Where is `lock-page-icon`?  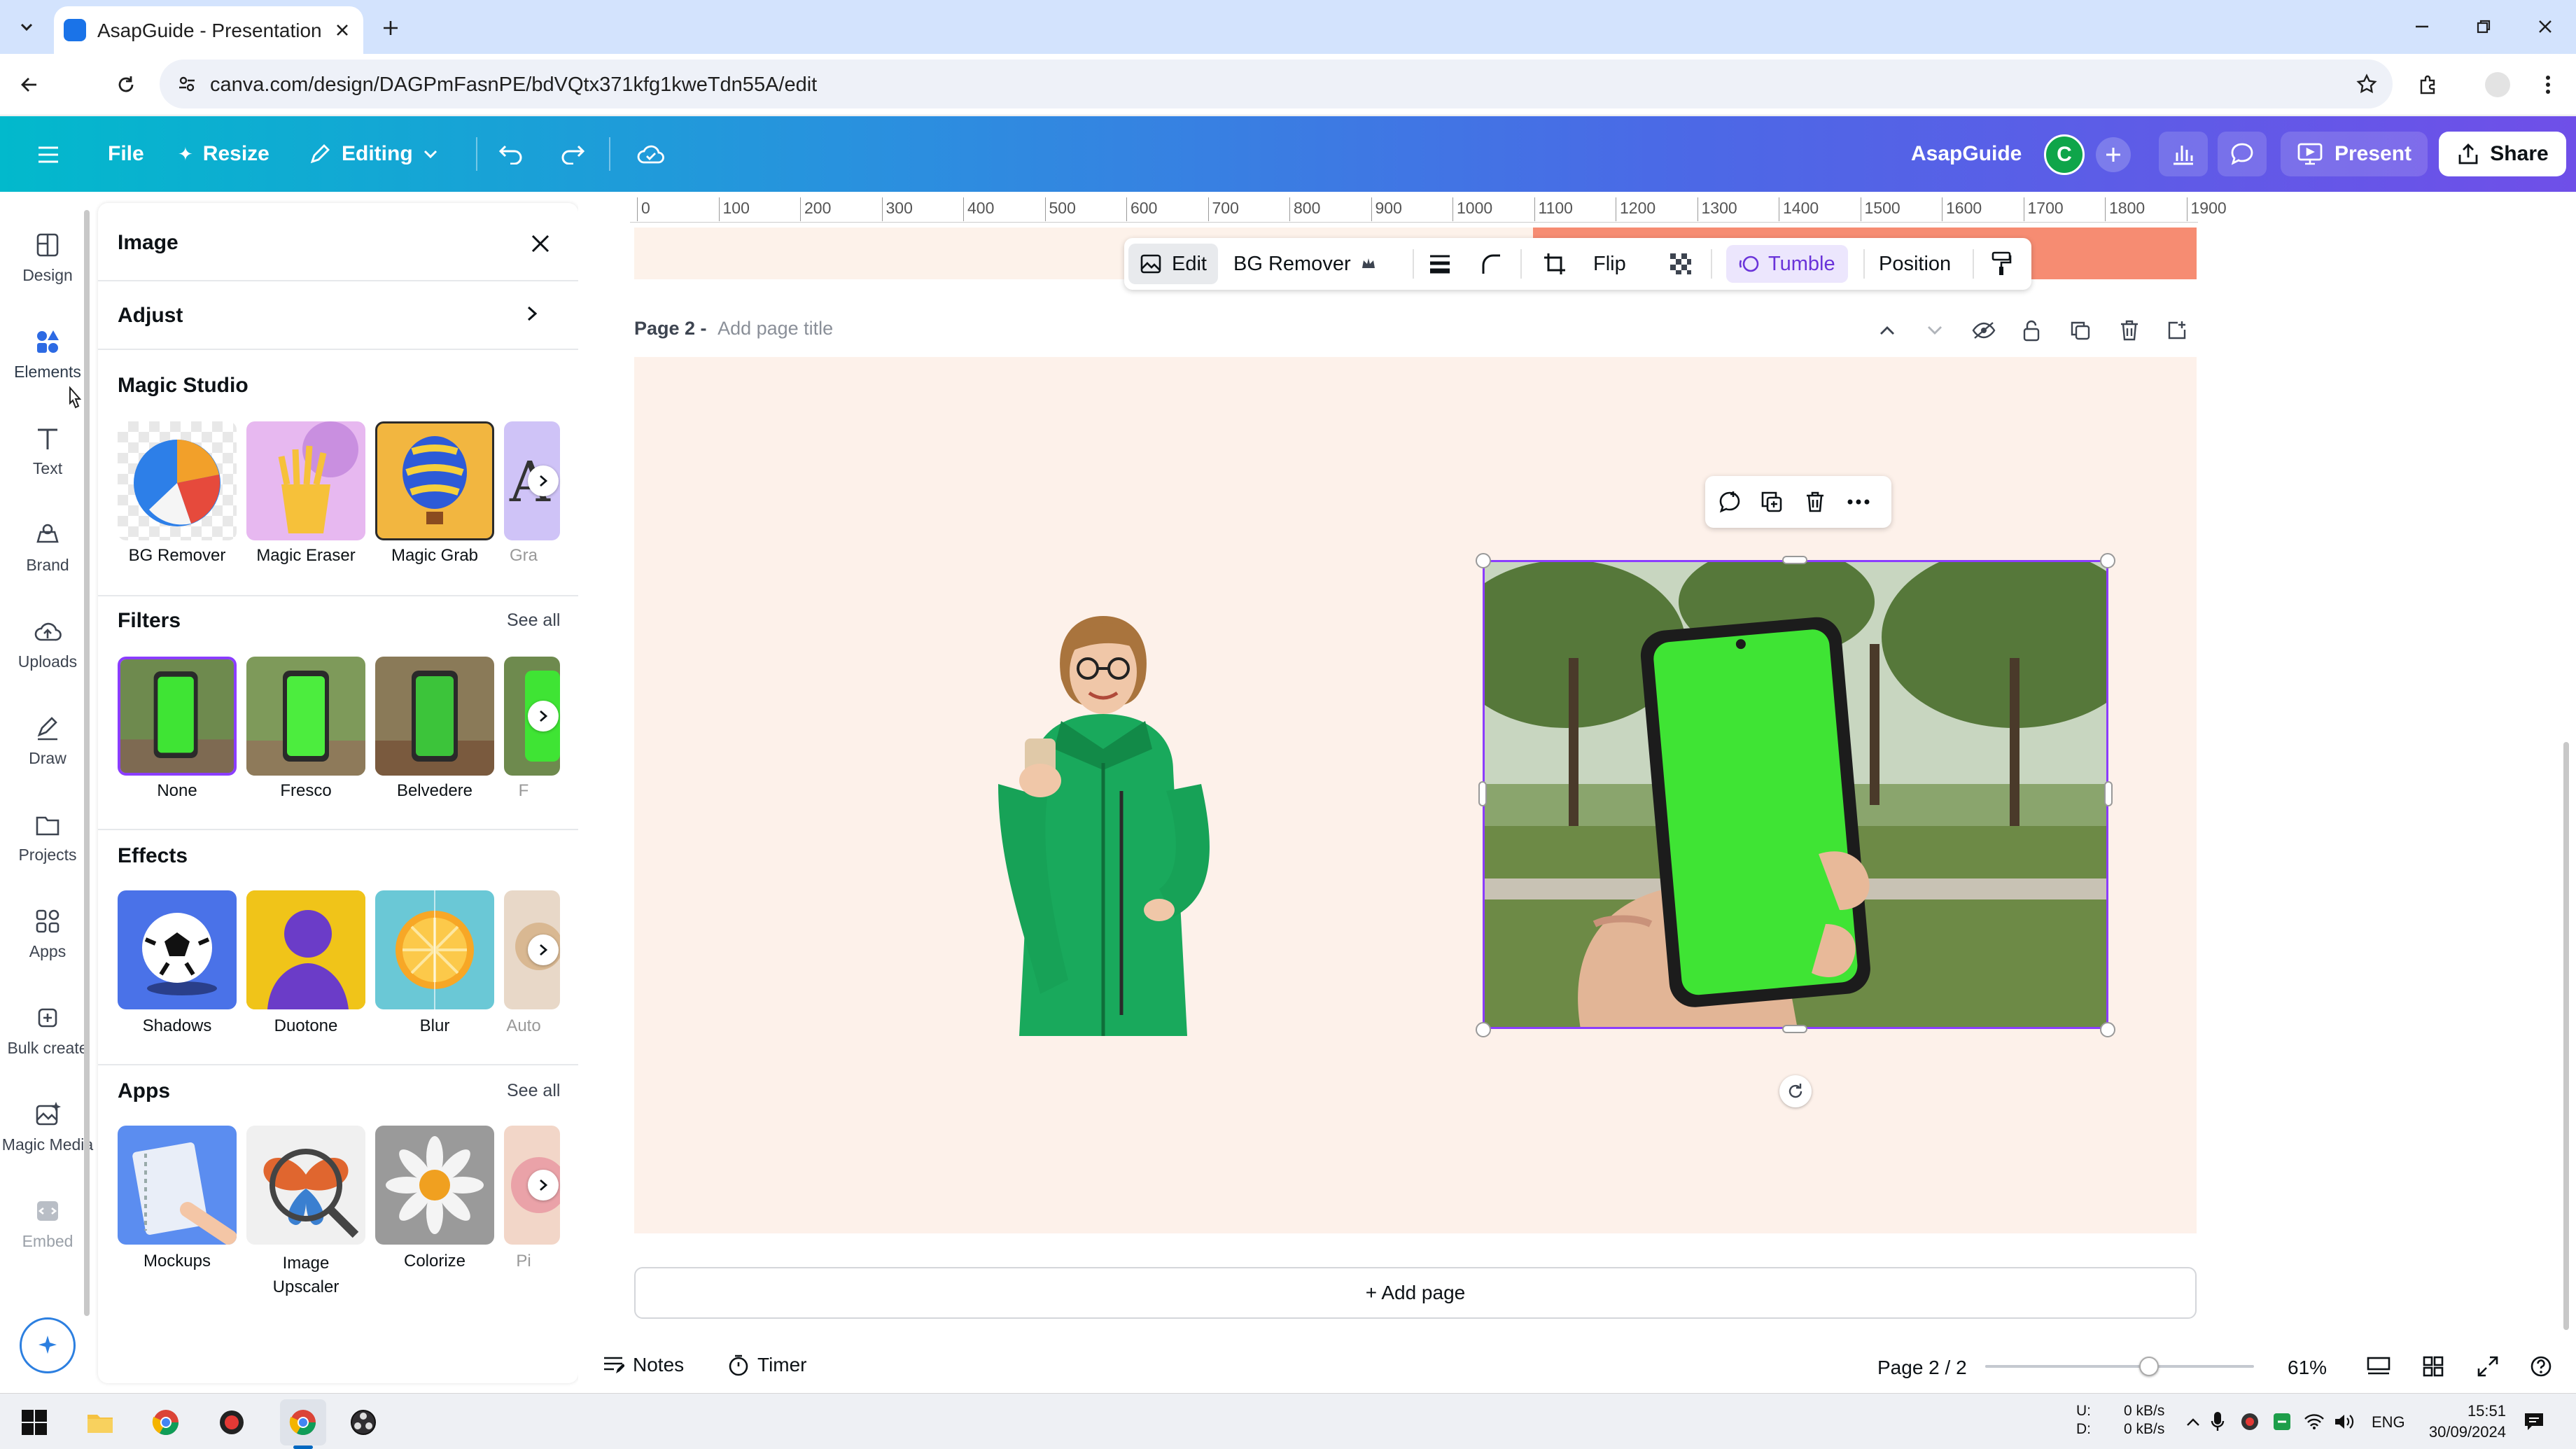 lock-page-icon is located at coordinates (2031, 330).